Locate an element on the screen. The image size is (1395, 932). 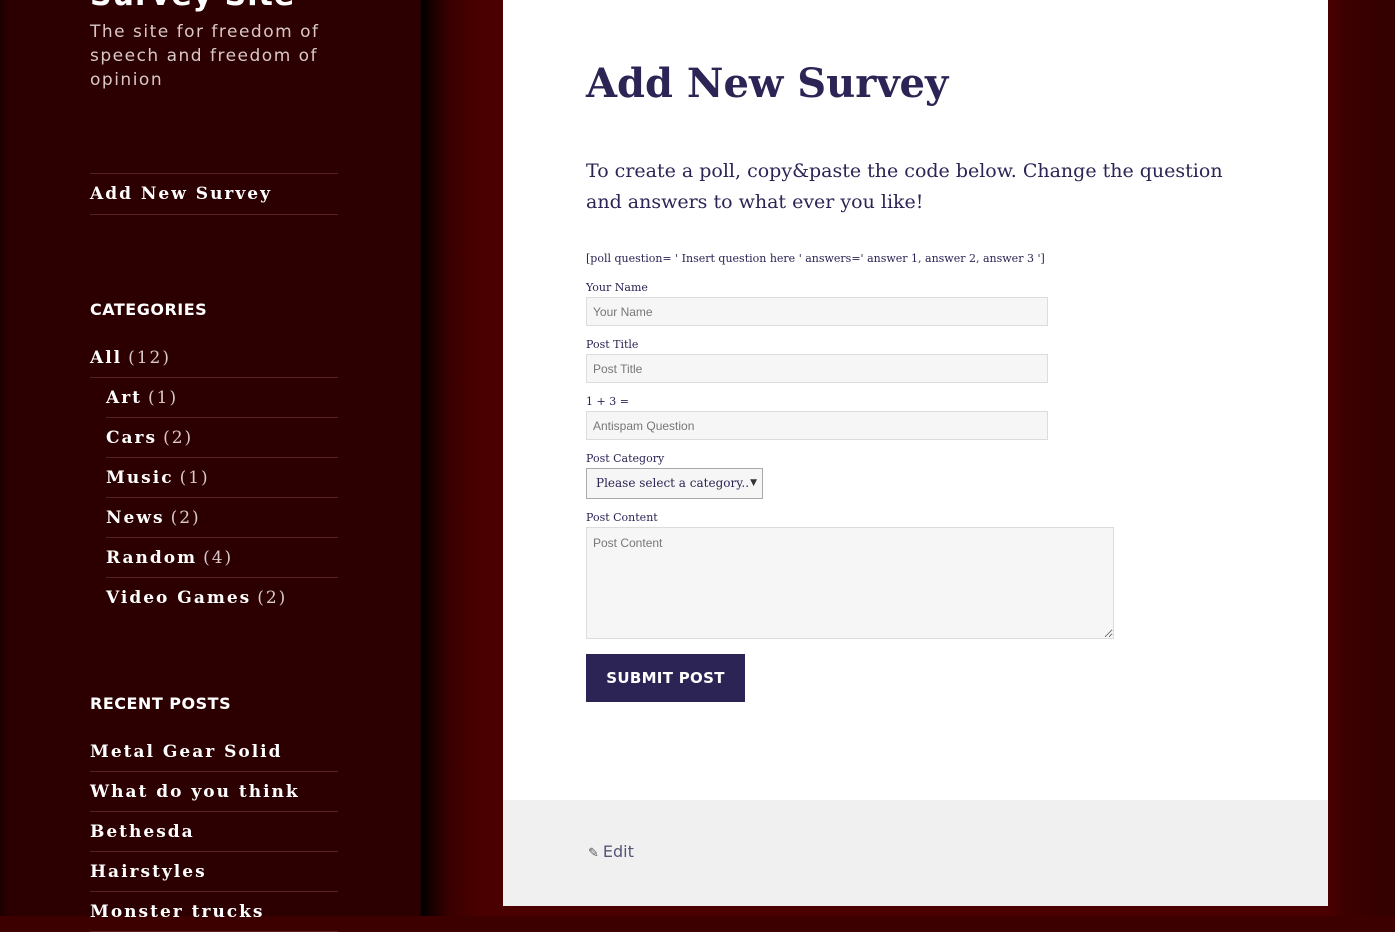
your-name-input is located at coordinates (817, 311).